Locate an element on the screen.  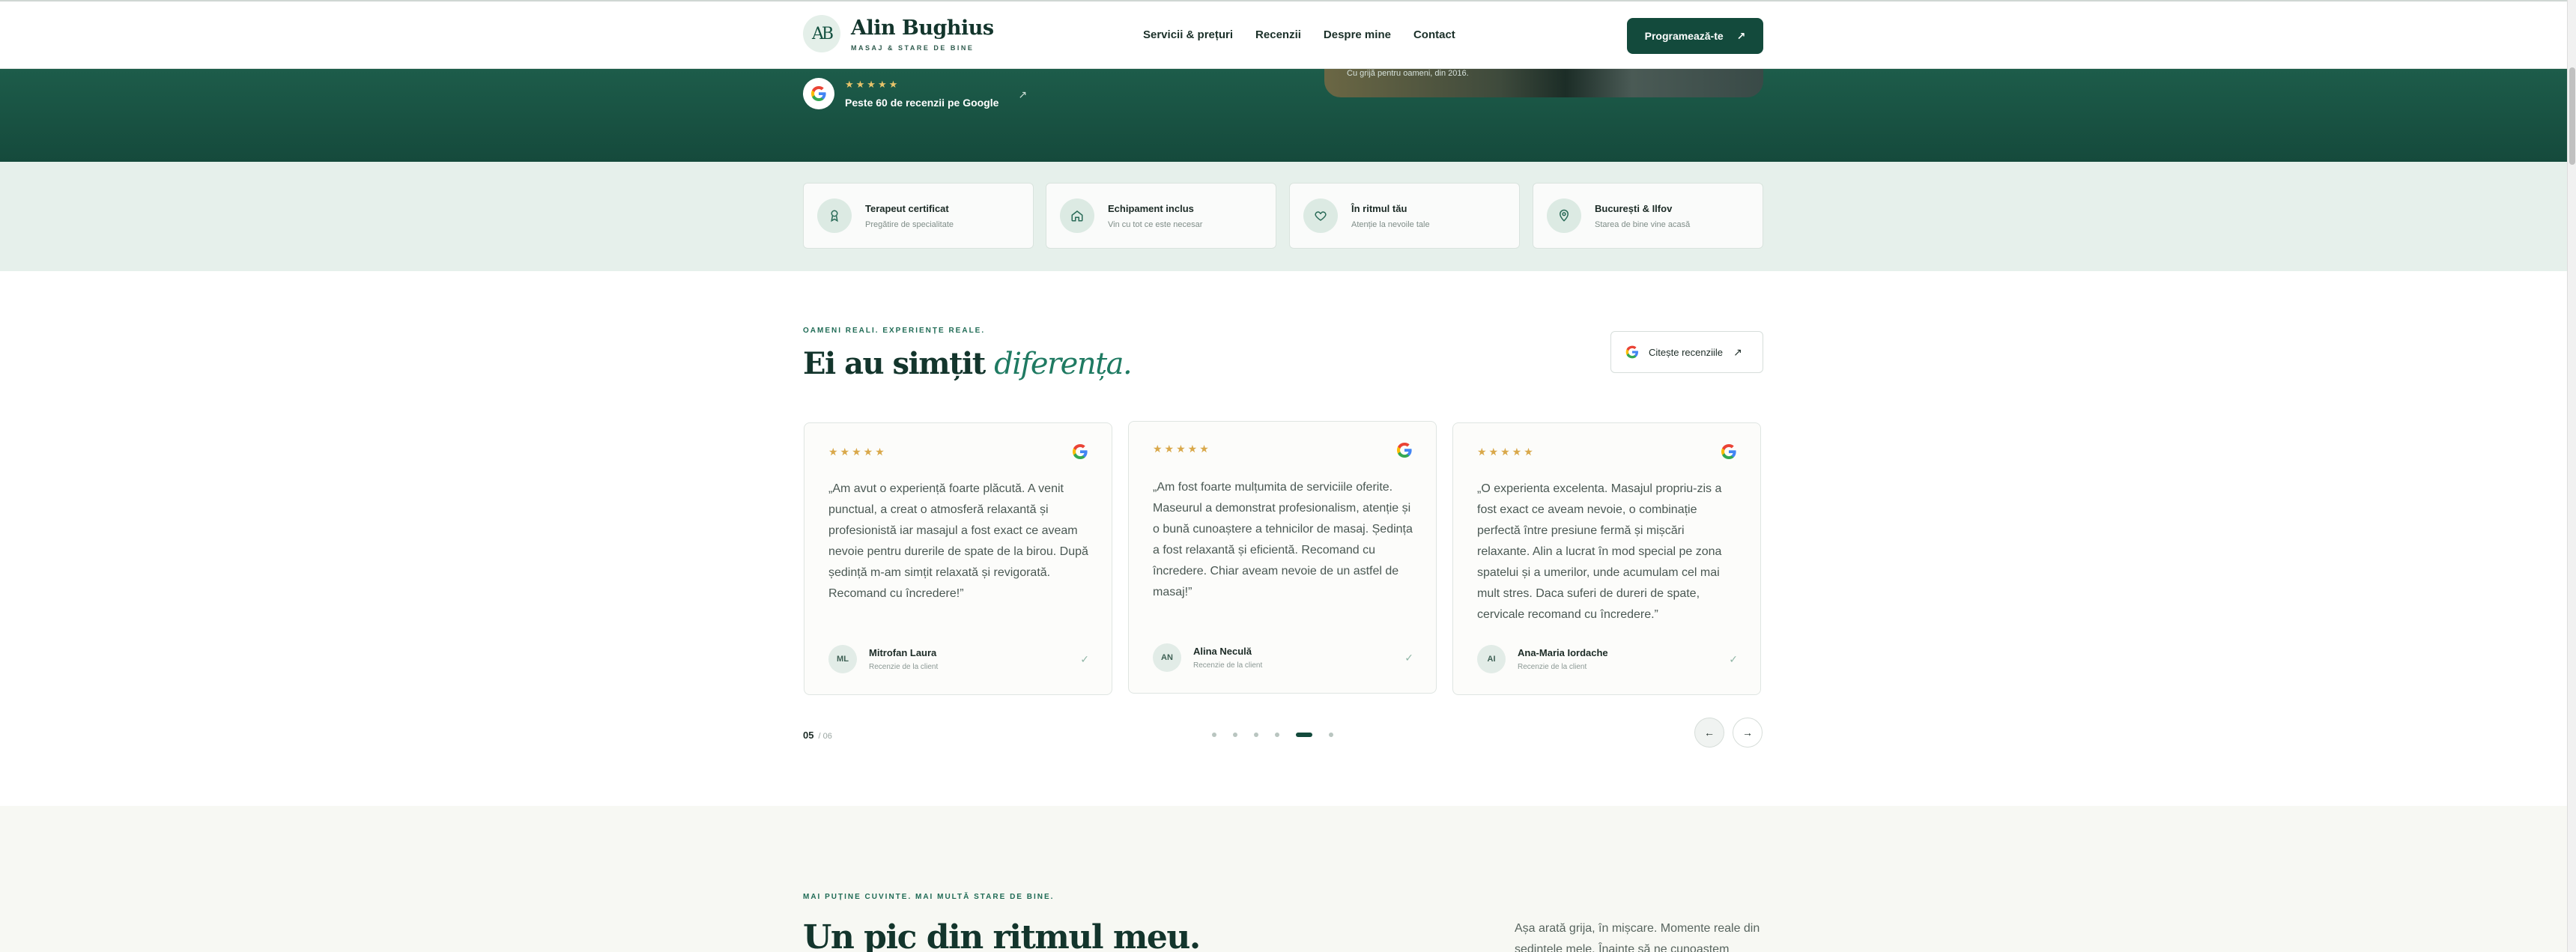
logo: AB Alin Bughius MASAJ & STARE DE BINE is located at coordinates (905, 33).